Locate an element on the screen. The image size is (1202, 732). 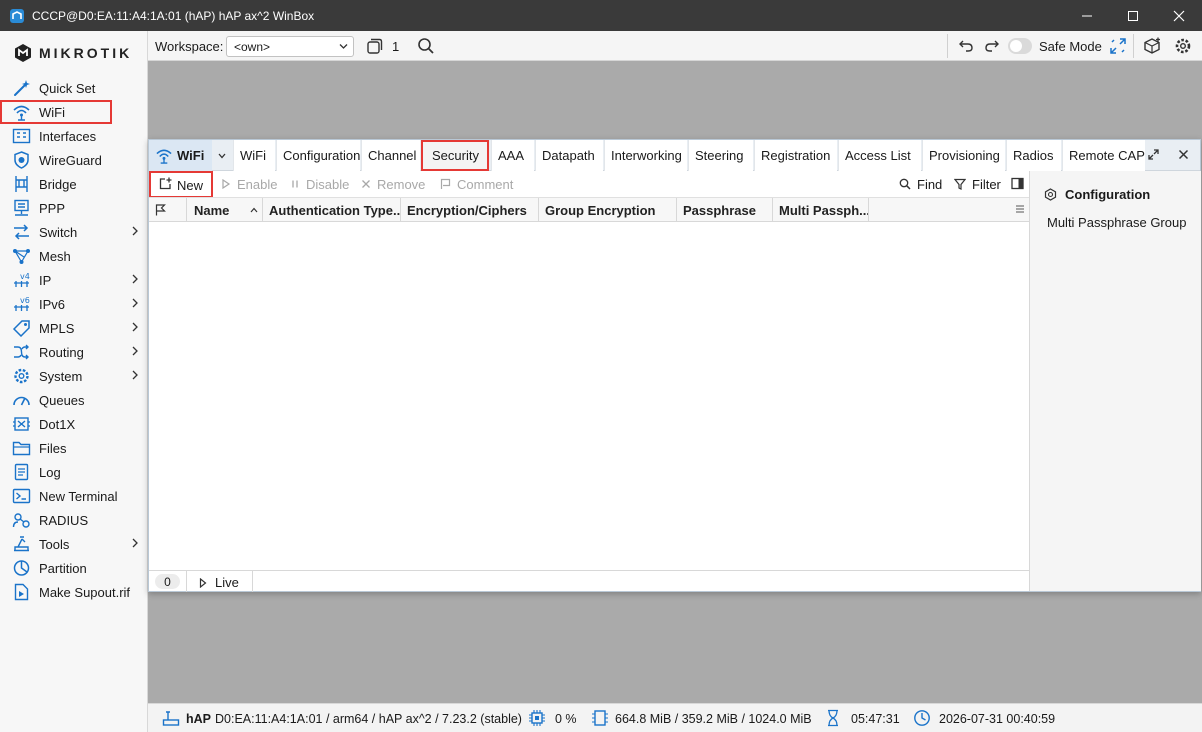
tab-configuration: Configuration is located at coordinates (318, 155).